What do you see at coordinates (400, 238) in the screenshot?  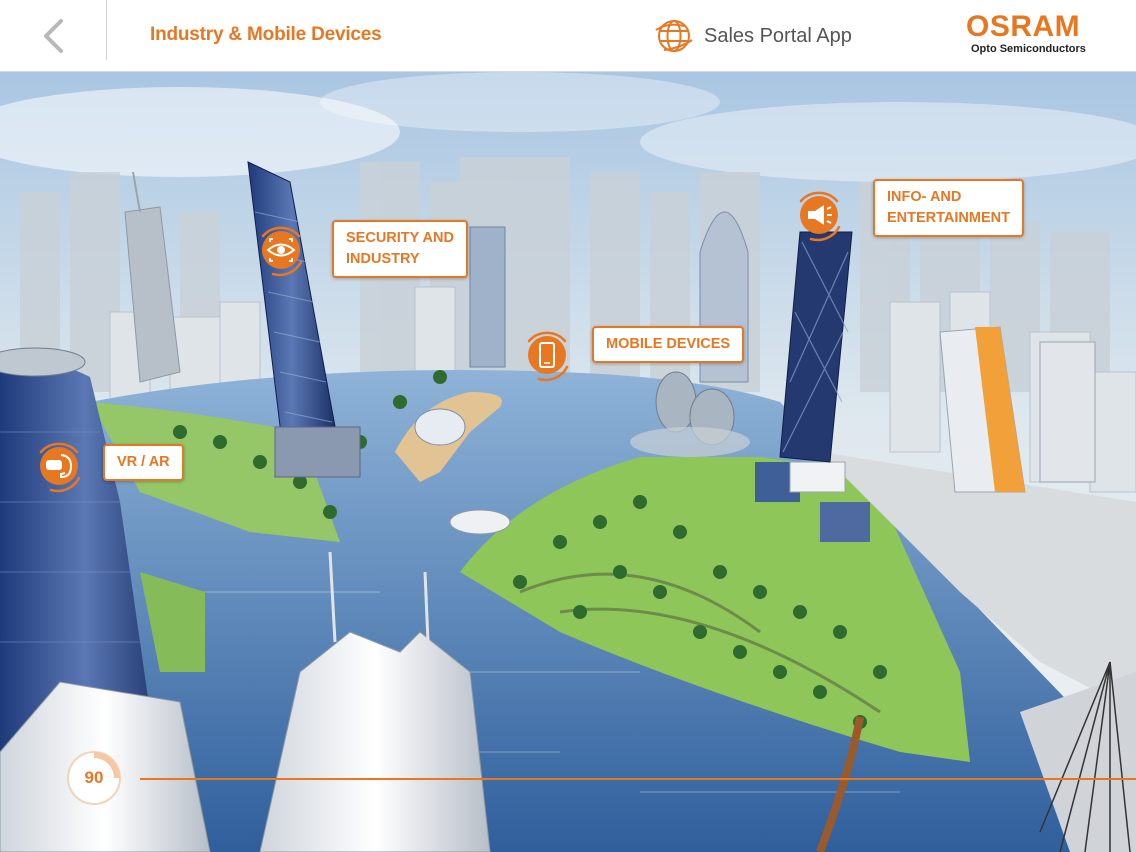 I see `label-line-1: SECURITY AND` at bounding box center [400, 238].